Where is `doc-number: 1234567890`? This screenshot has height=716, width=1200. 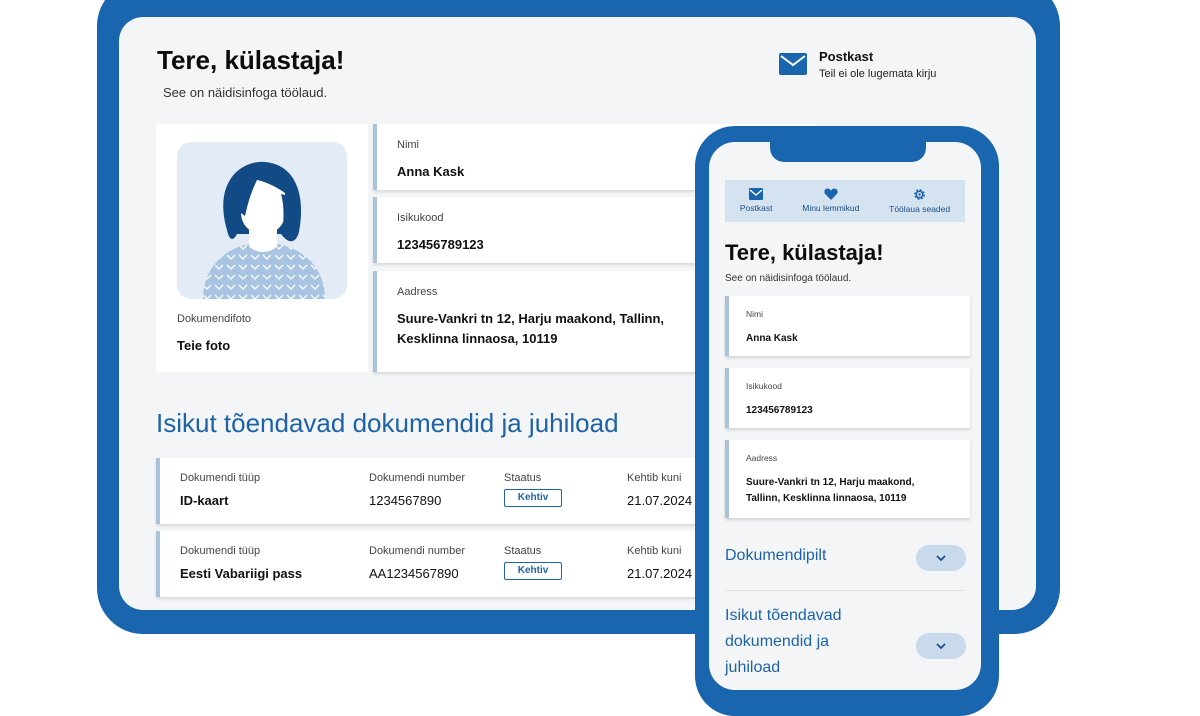 doc-number: 1234567890 is located at coordinates (405, 500).